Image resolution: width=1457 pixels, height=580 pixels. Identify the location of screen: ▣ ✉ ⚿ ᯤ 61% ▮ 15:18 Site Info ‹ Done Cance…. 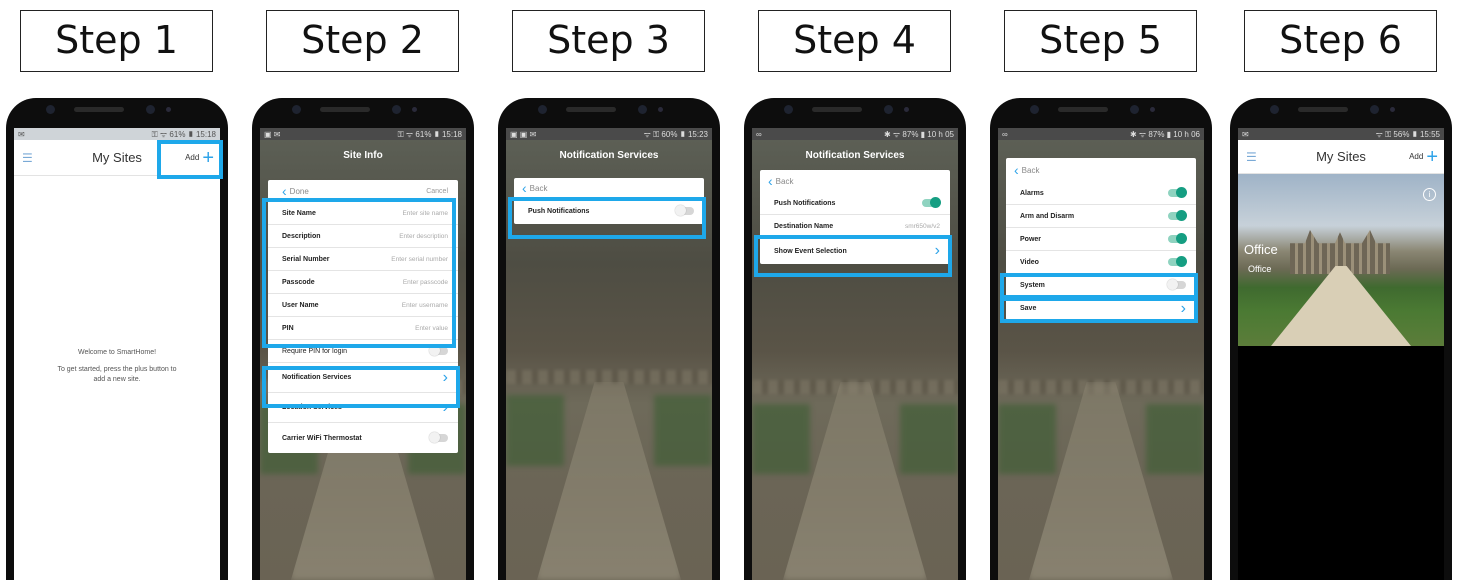
(363, 354).